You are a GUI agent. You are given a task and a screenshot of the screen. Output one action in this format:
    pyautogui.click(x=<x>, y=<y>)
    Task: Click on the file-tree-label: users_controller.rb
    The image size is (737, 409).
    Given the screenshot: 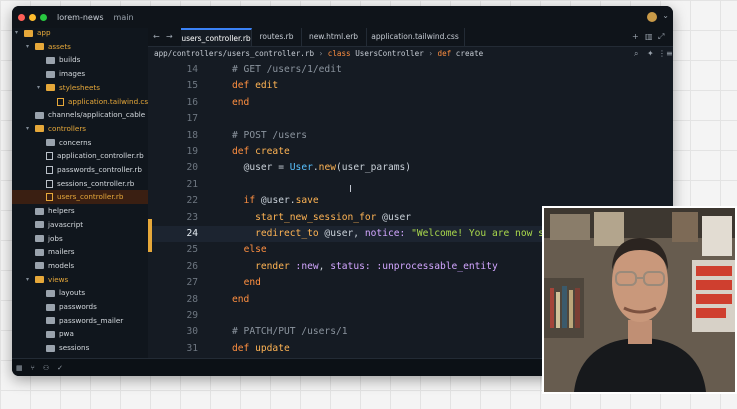 What is the action you would take?
    pyautogui.click(x=90, y=197)
    